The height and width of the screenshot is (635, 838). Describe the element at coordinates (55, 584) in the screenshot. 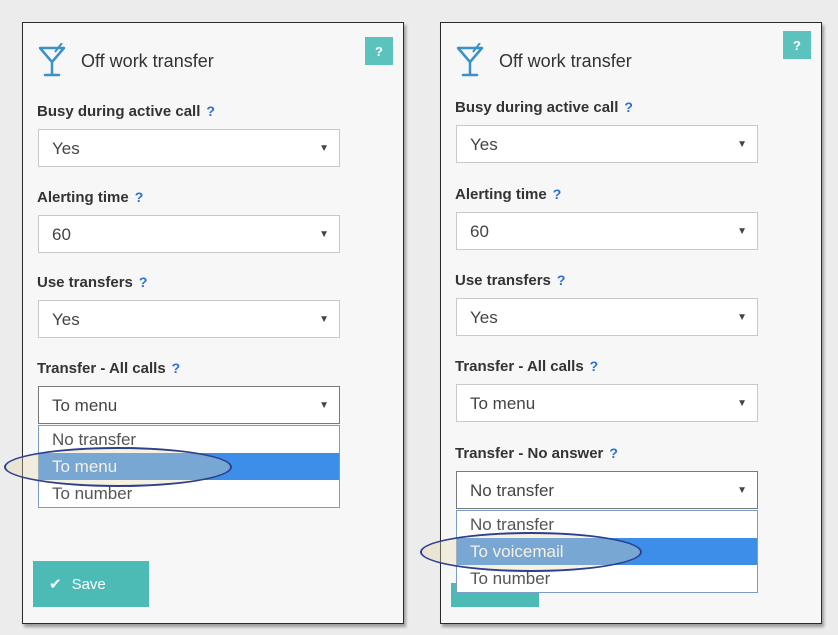

I see `checkmark-icon: ✔` at that location.